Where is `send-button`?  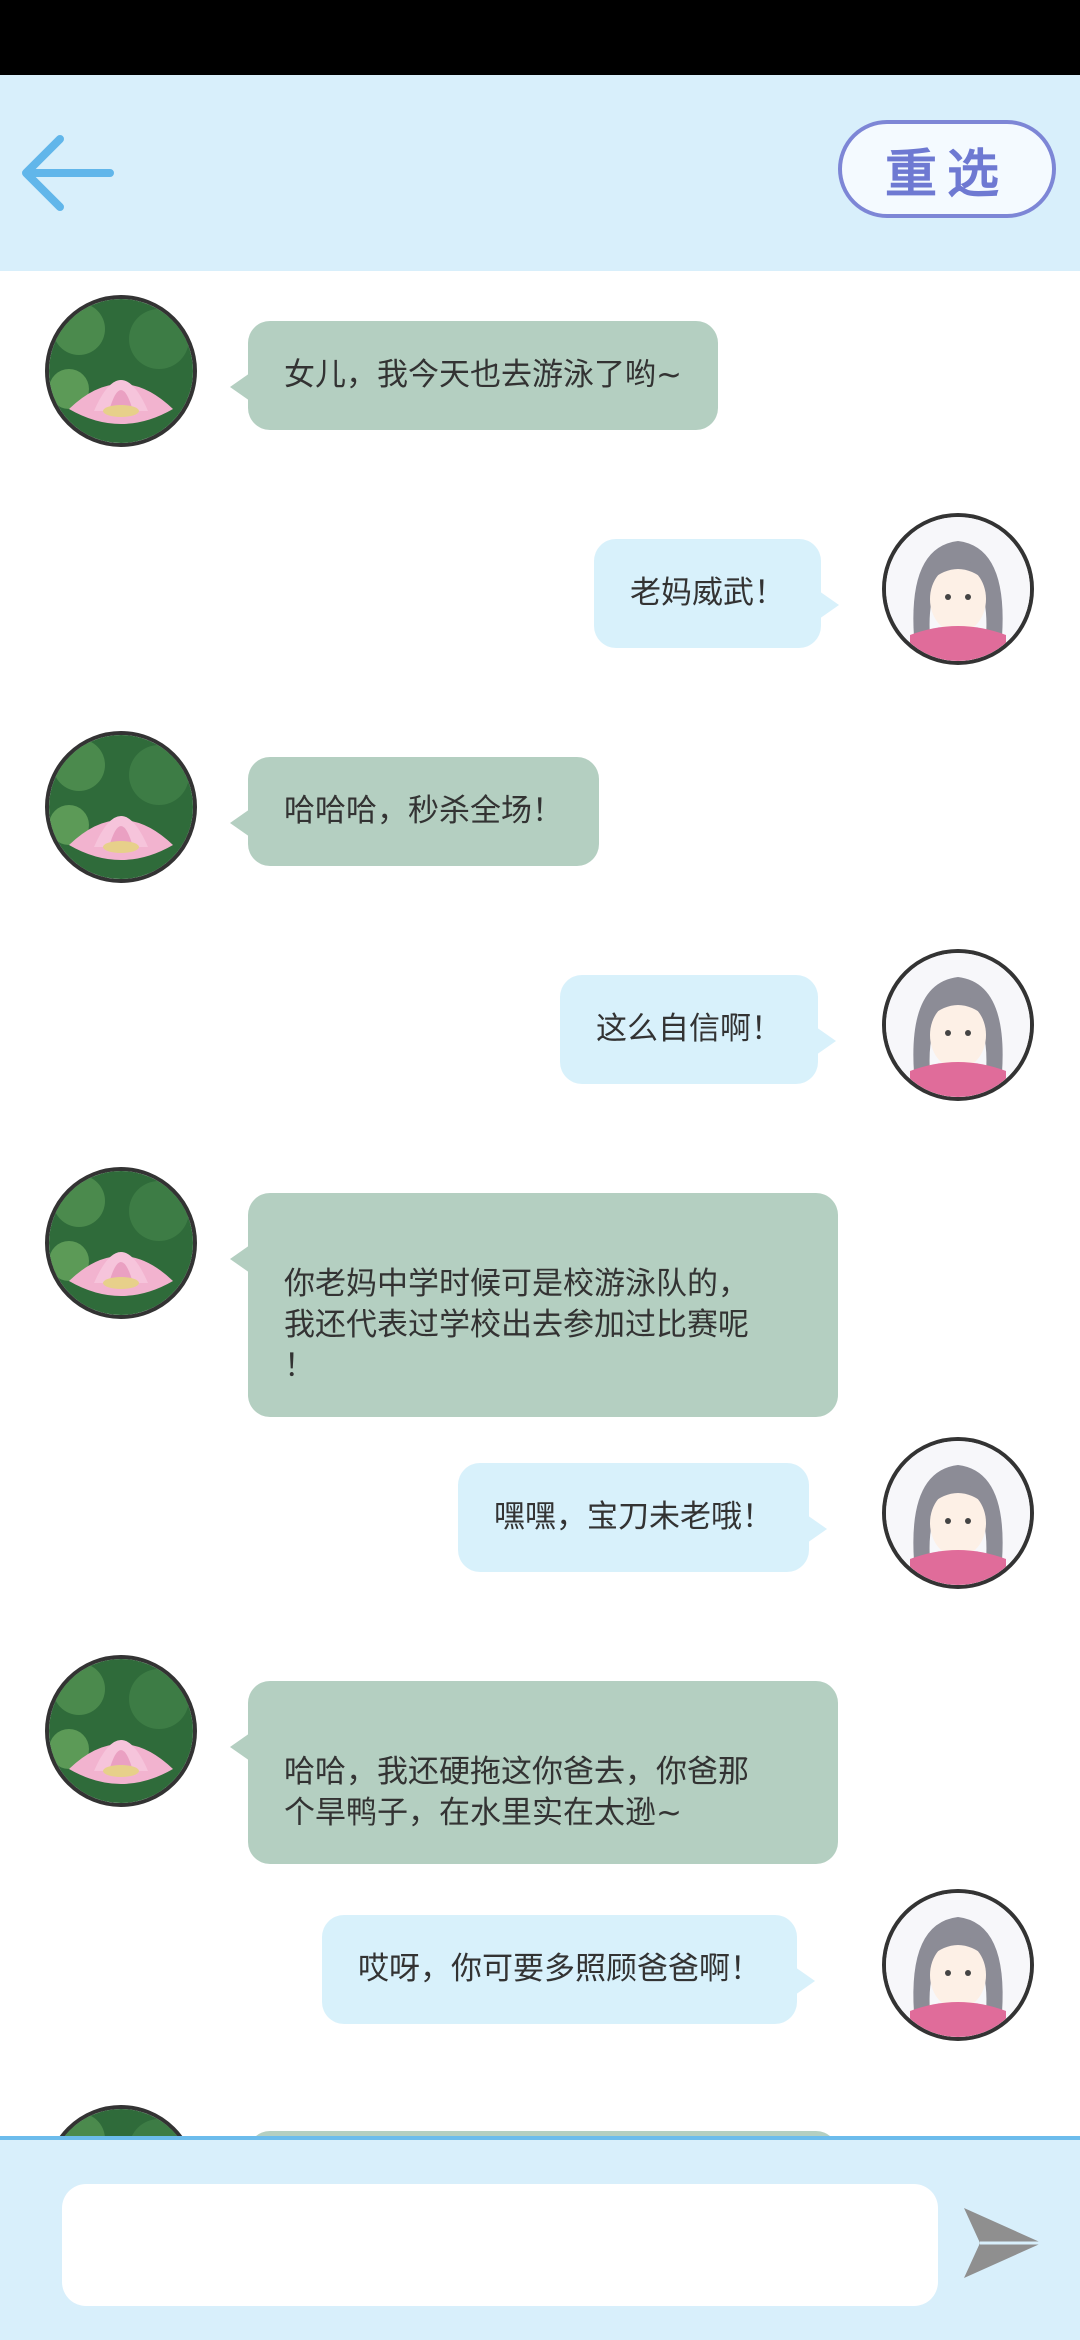 send-button is located at coordinates (1003, 2243).